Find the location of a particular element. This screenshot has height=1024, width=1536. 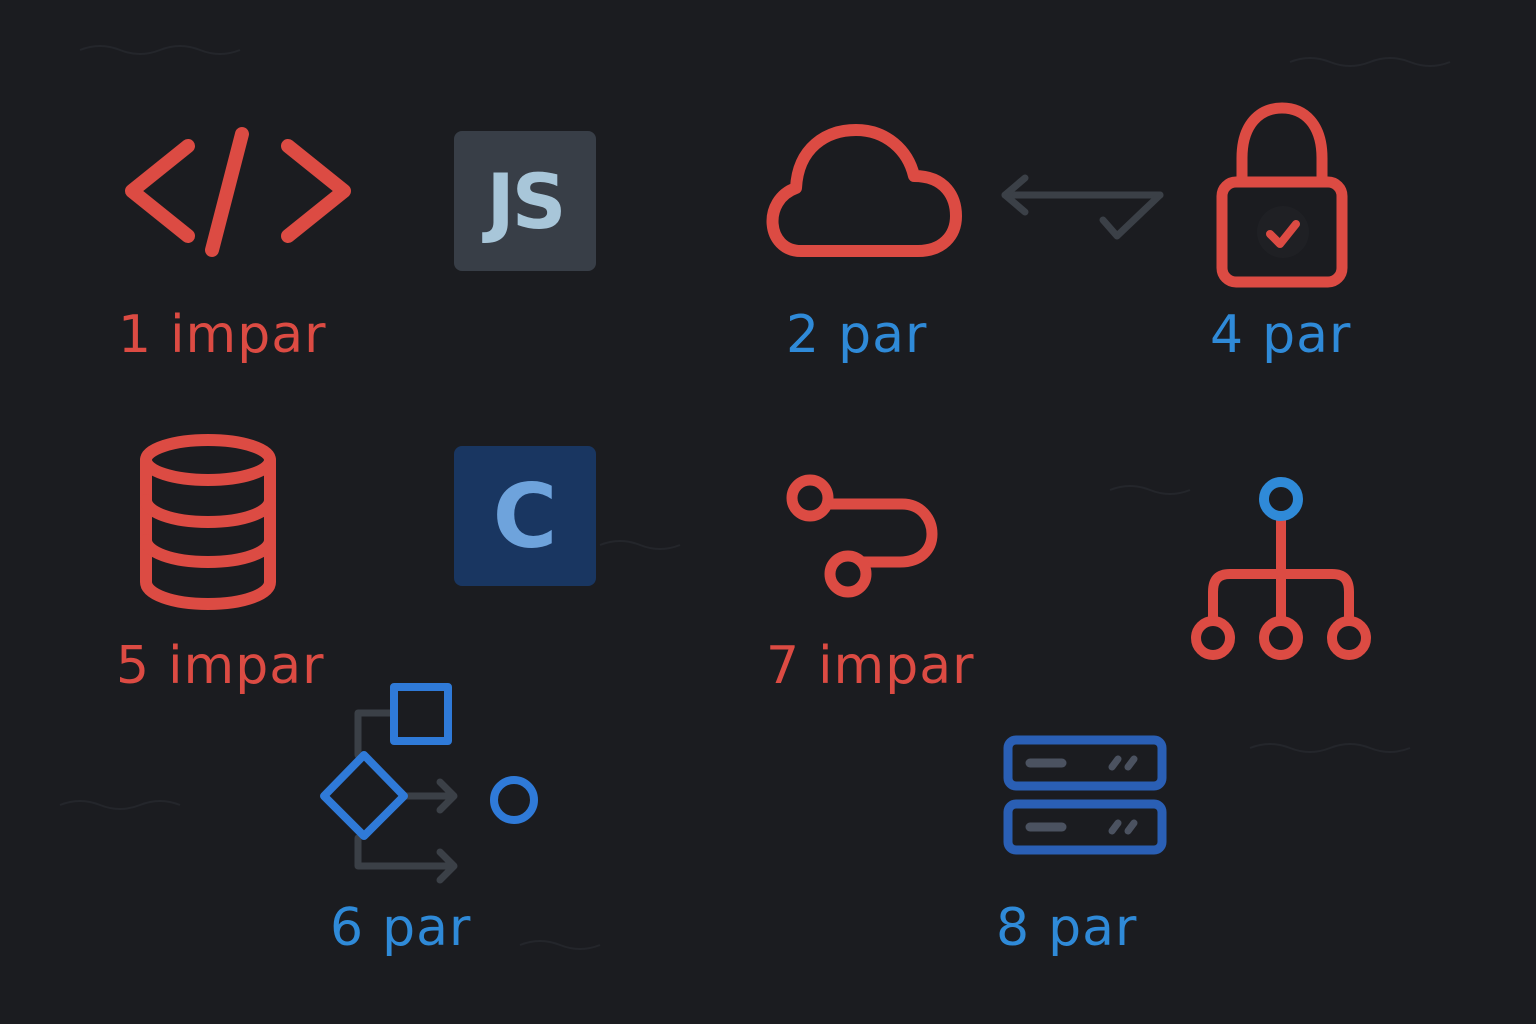

item-label-1: 1 impar is located at coordinates (222, 335).